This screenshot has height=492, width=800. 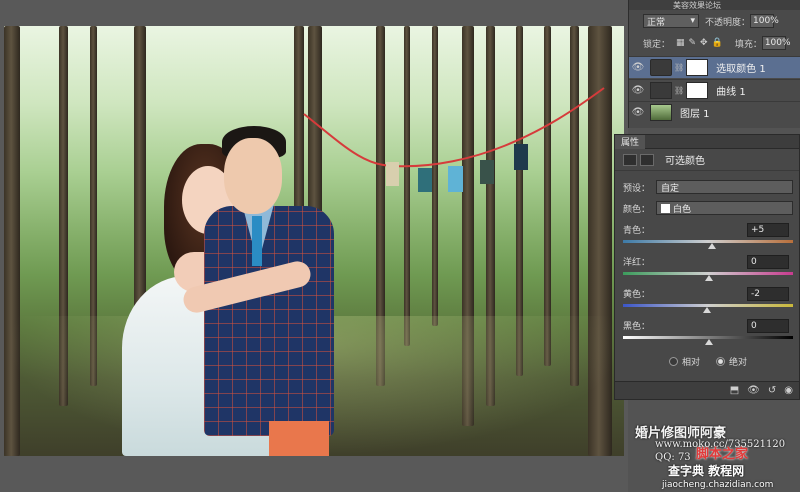 I want to click on layer-name: 选取颜色 1, so click(x=741, y=69).